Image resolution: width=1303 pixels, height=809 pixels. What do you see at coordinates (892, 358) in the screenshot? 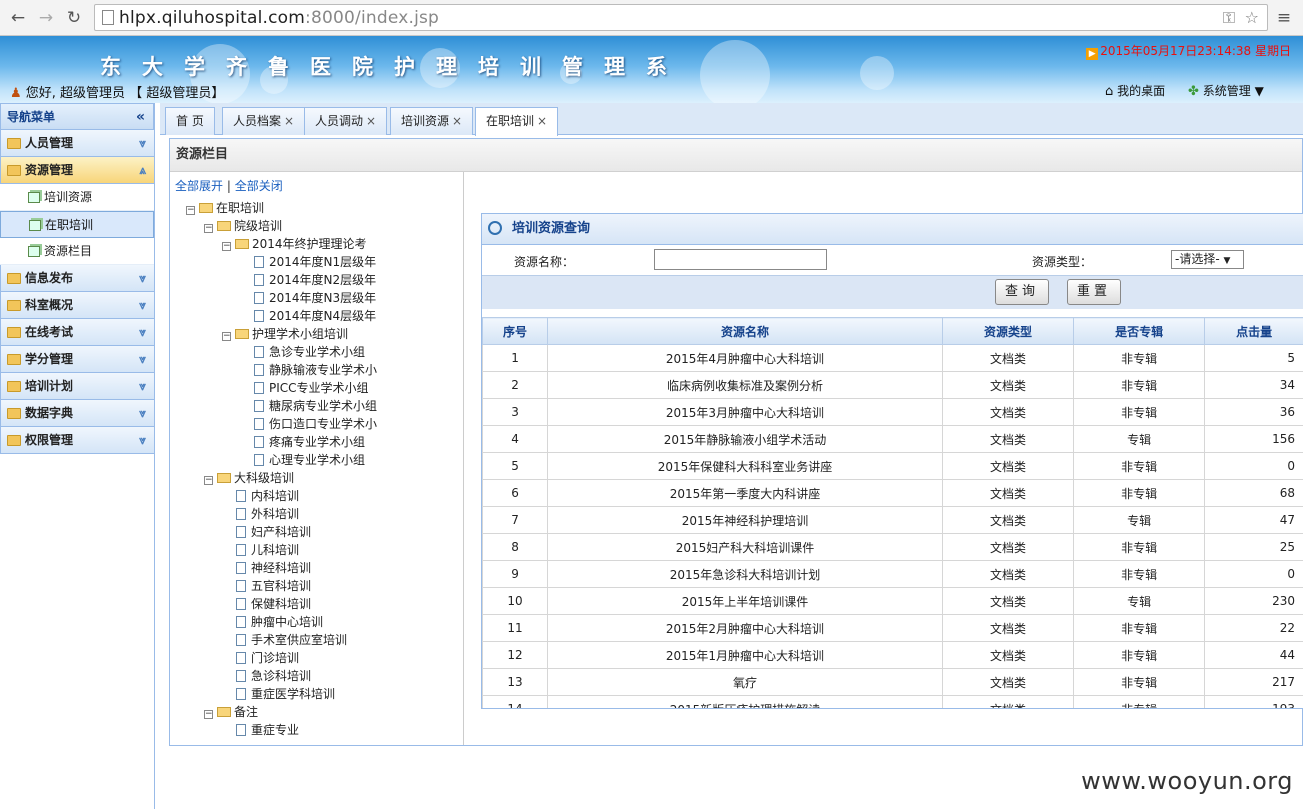
I see `table-row: 1 2015年4月肿瘤中心大科培训 文档类 非专辑 5` at bounding box center [892, 358].